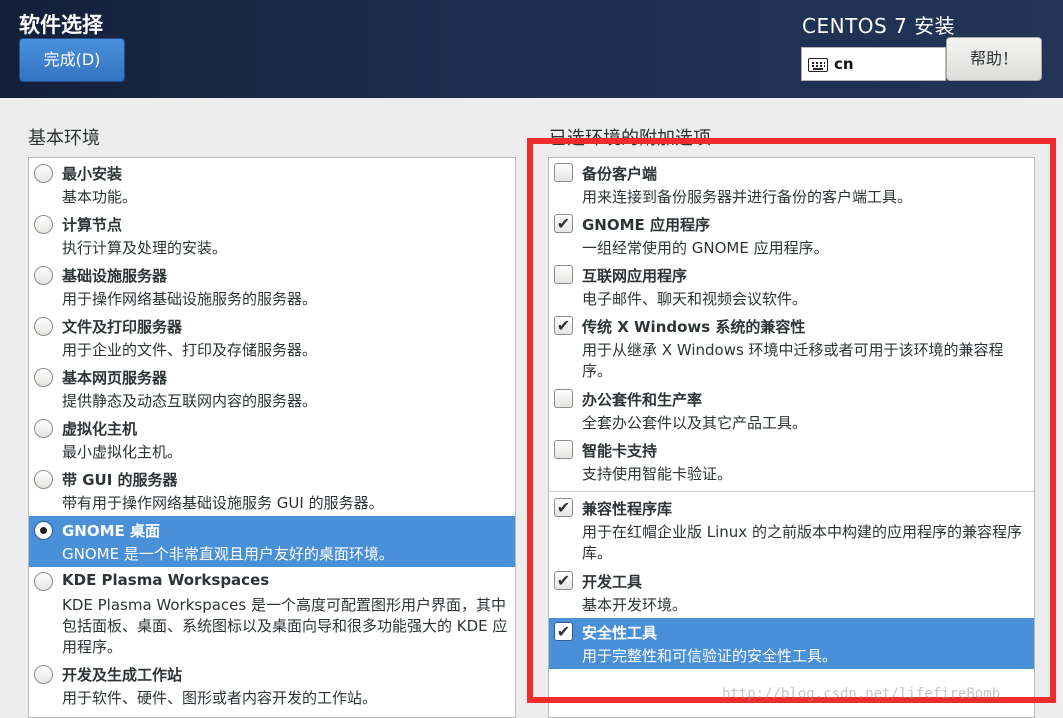 The height and width of the screenshot is (718, 1063). What do you see at coordinates (791, 235) in the screenshot?
I see `addon-item-gnome-apps: ✔ GNOME 应用程序 一组经常使用的 GNOME 应用程序。` at bounding box center [791, 235].